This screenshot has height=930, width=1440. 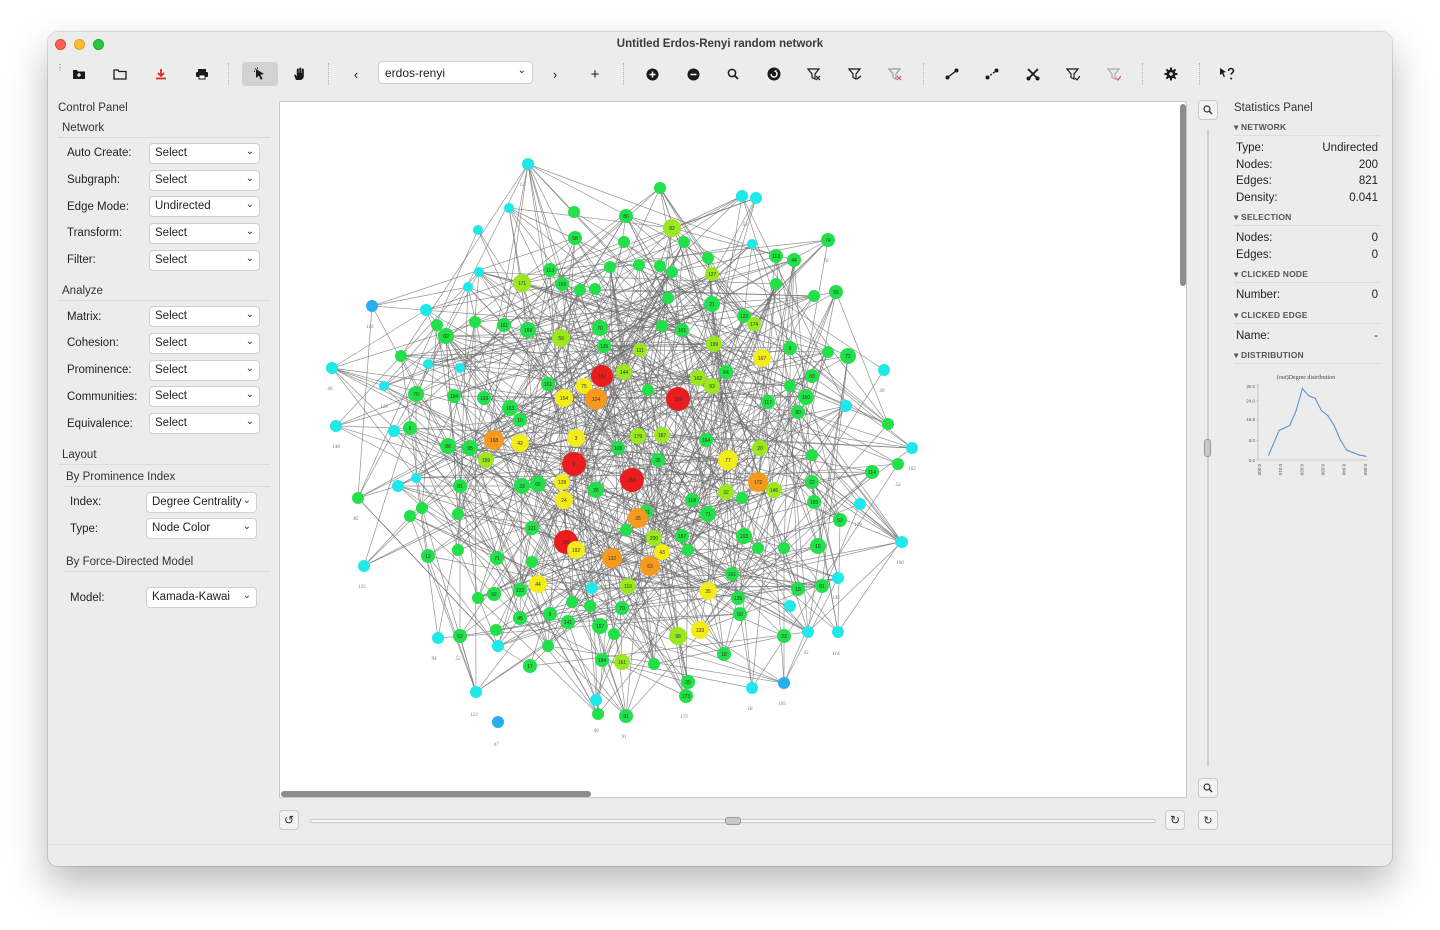 What do you see at coordinates (1208, 820) in the screenshot?
I see `reset-view-icon: ↻` at bounding box center [1208, 820].